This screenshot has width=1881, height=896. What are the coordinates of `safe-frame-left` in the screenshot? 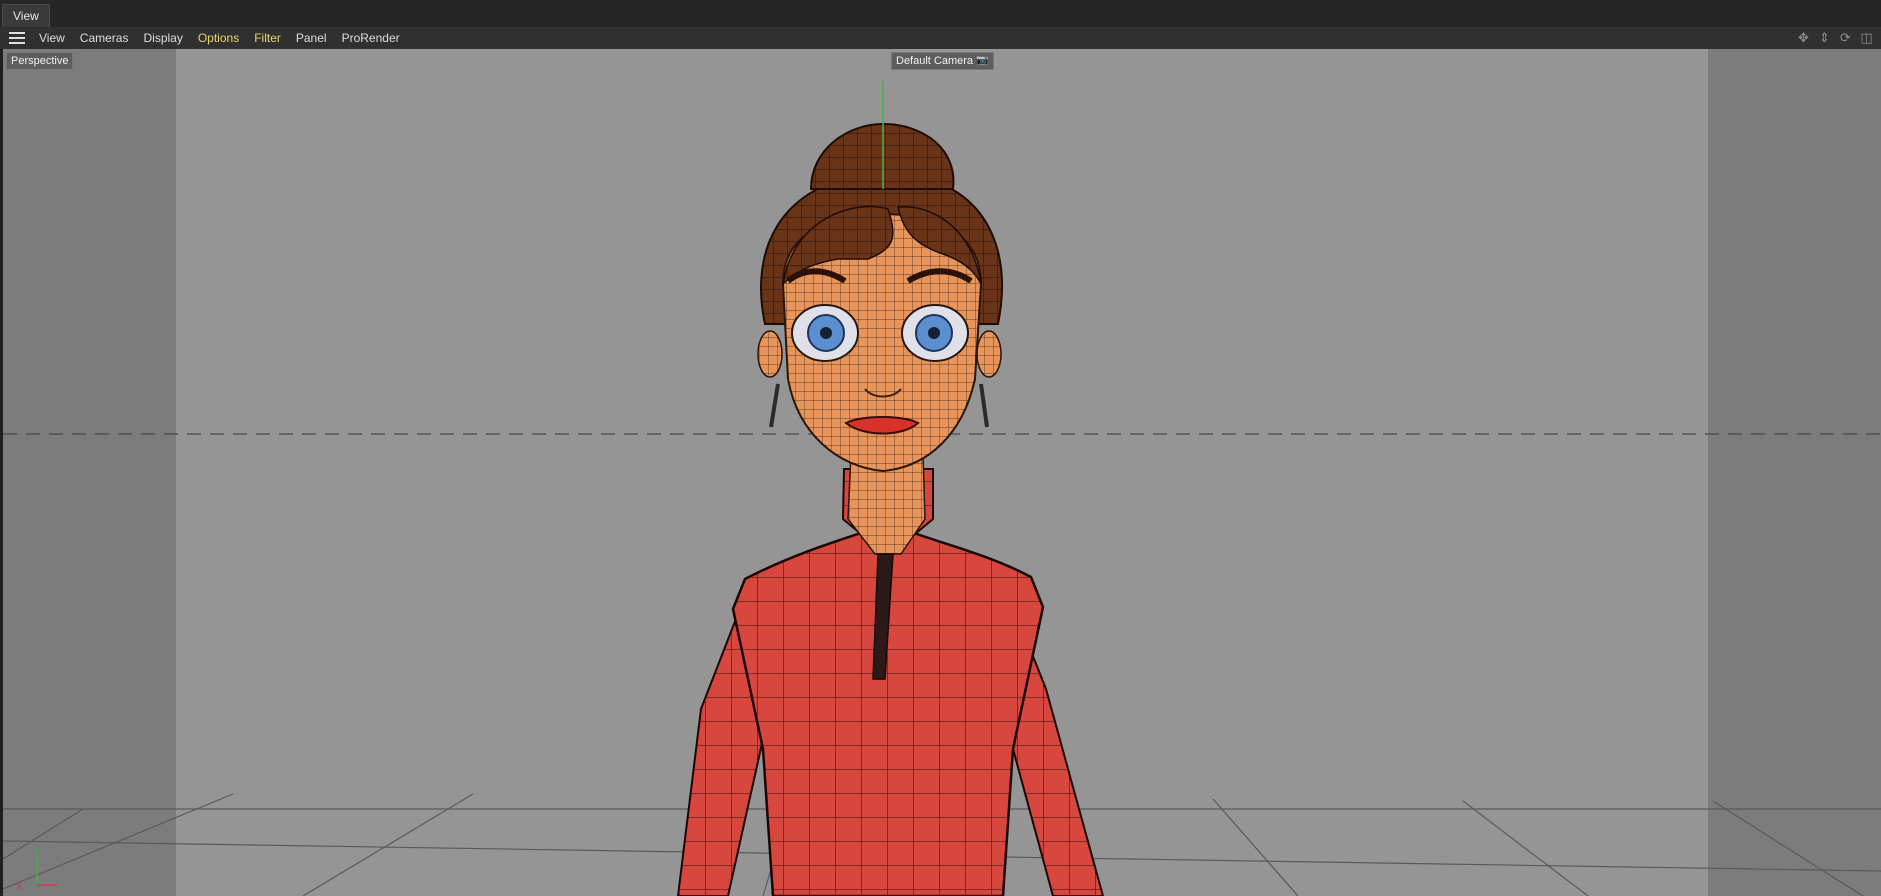 It's located at (89, 472).